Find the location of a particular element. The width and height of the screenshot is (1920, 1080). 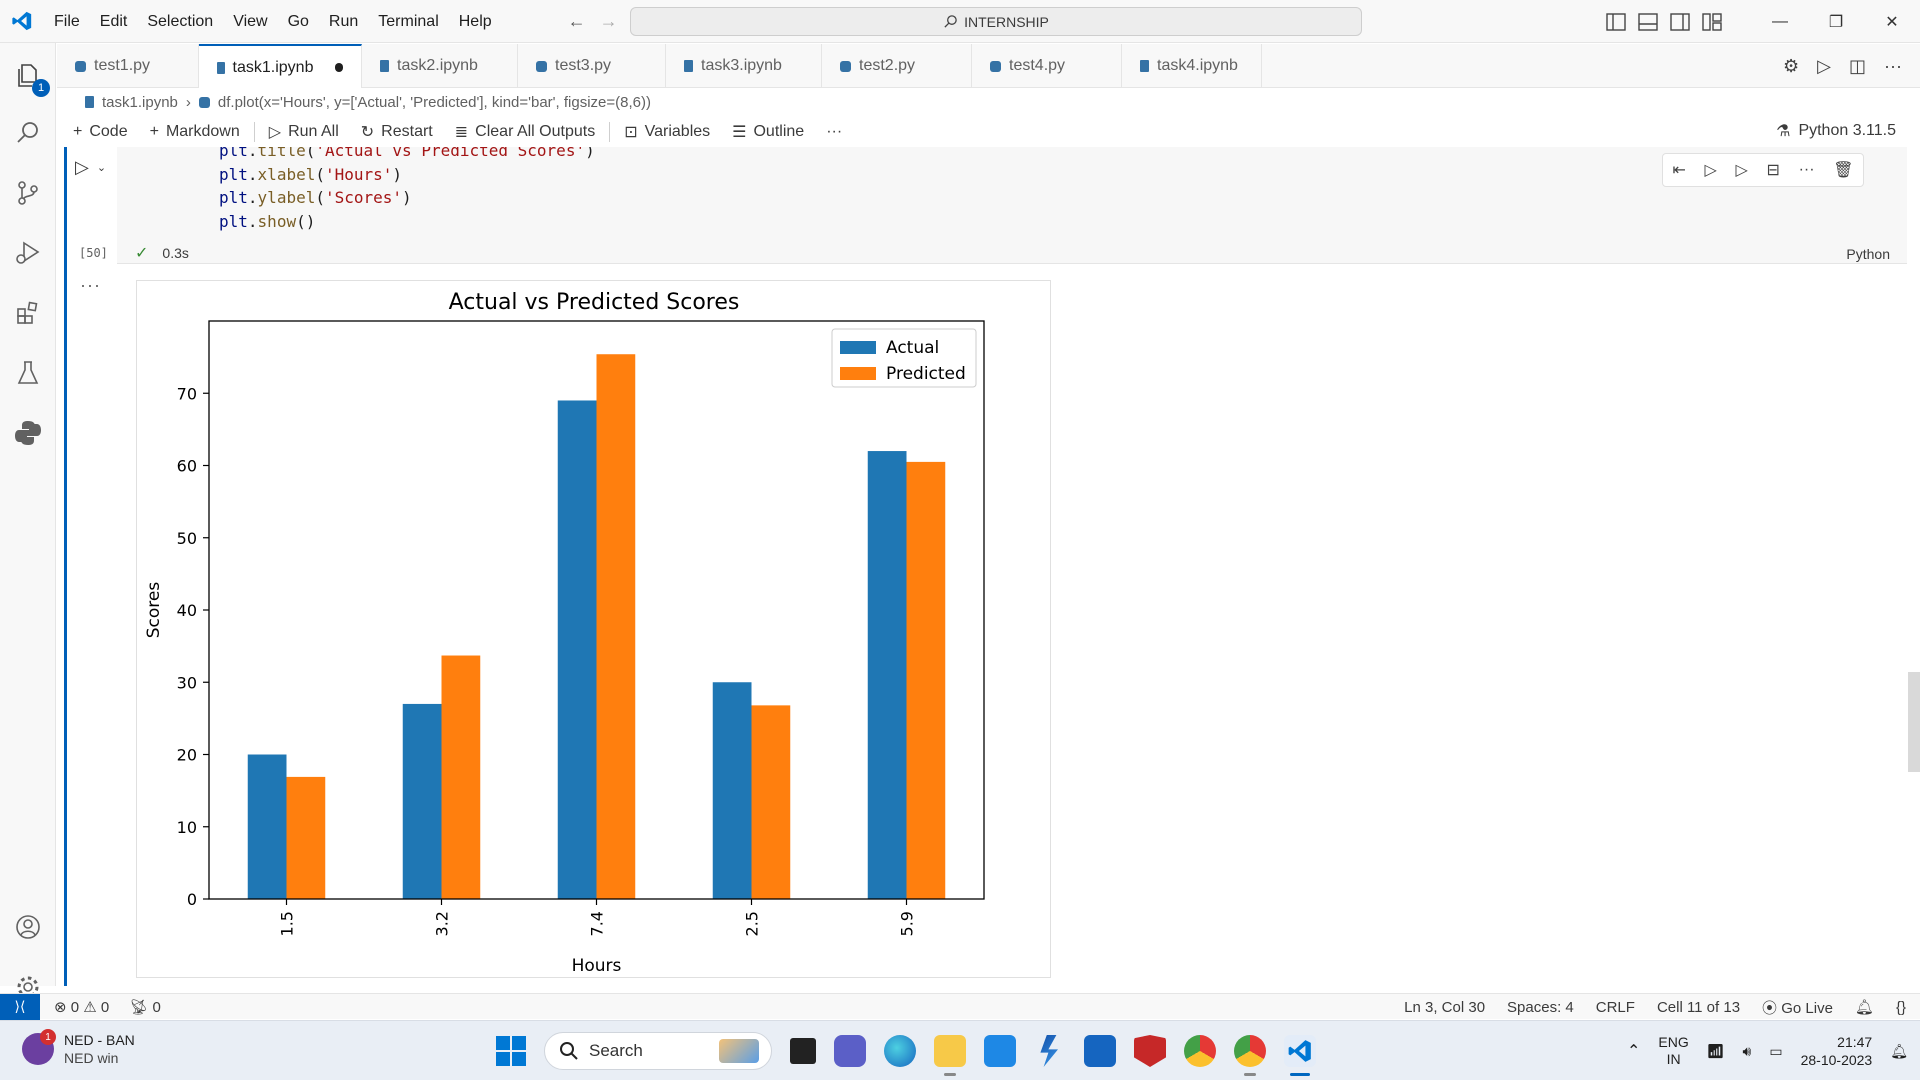

menu-selection: Selection is located at coordinates (180, 21).